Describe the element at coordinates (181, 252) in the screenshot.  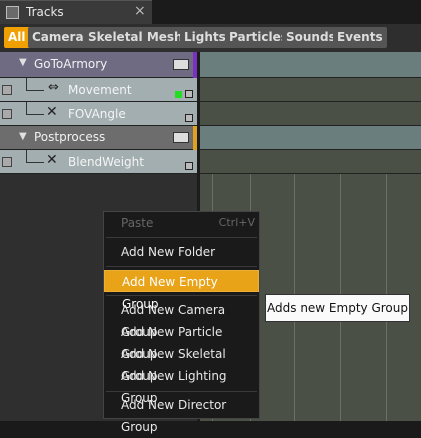
I see `menu-item-add-folder: Add New Folder` at that location.